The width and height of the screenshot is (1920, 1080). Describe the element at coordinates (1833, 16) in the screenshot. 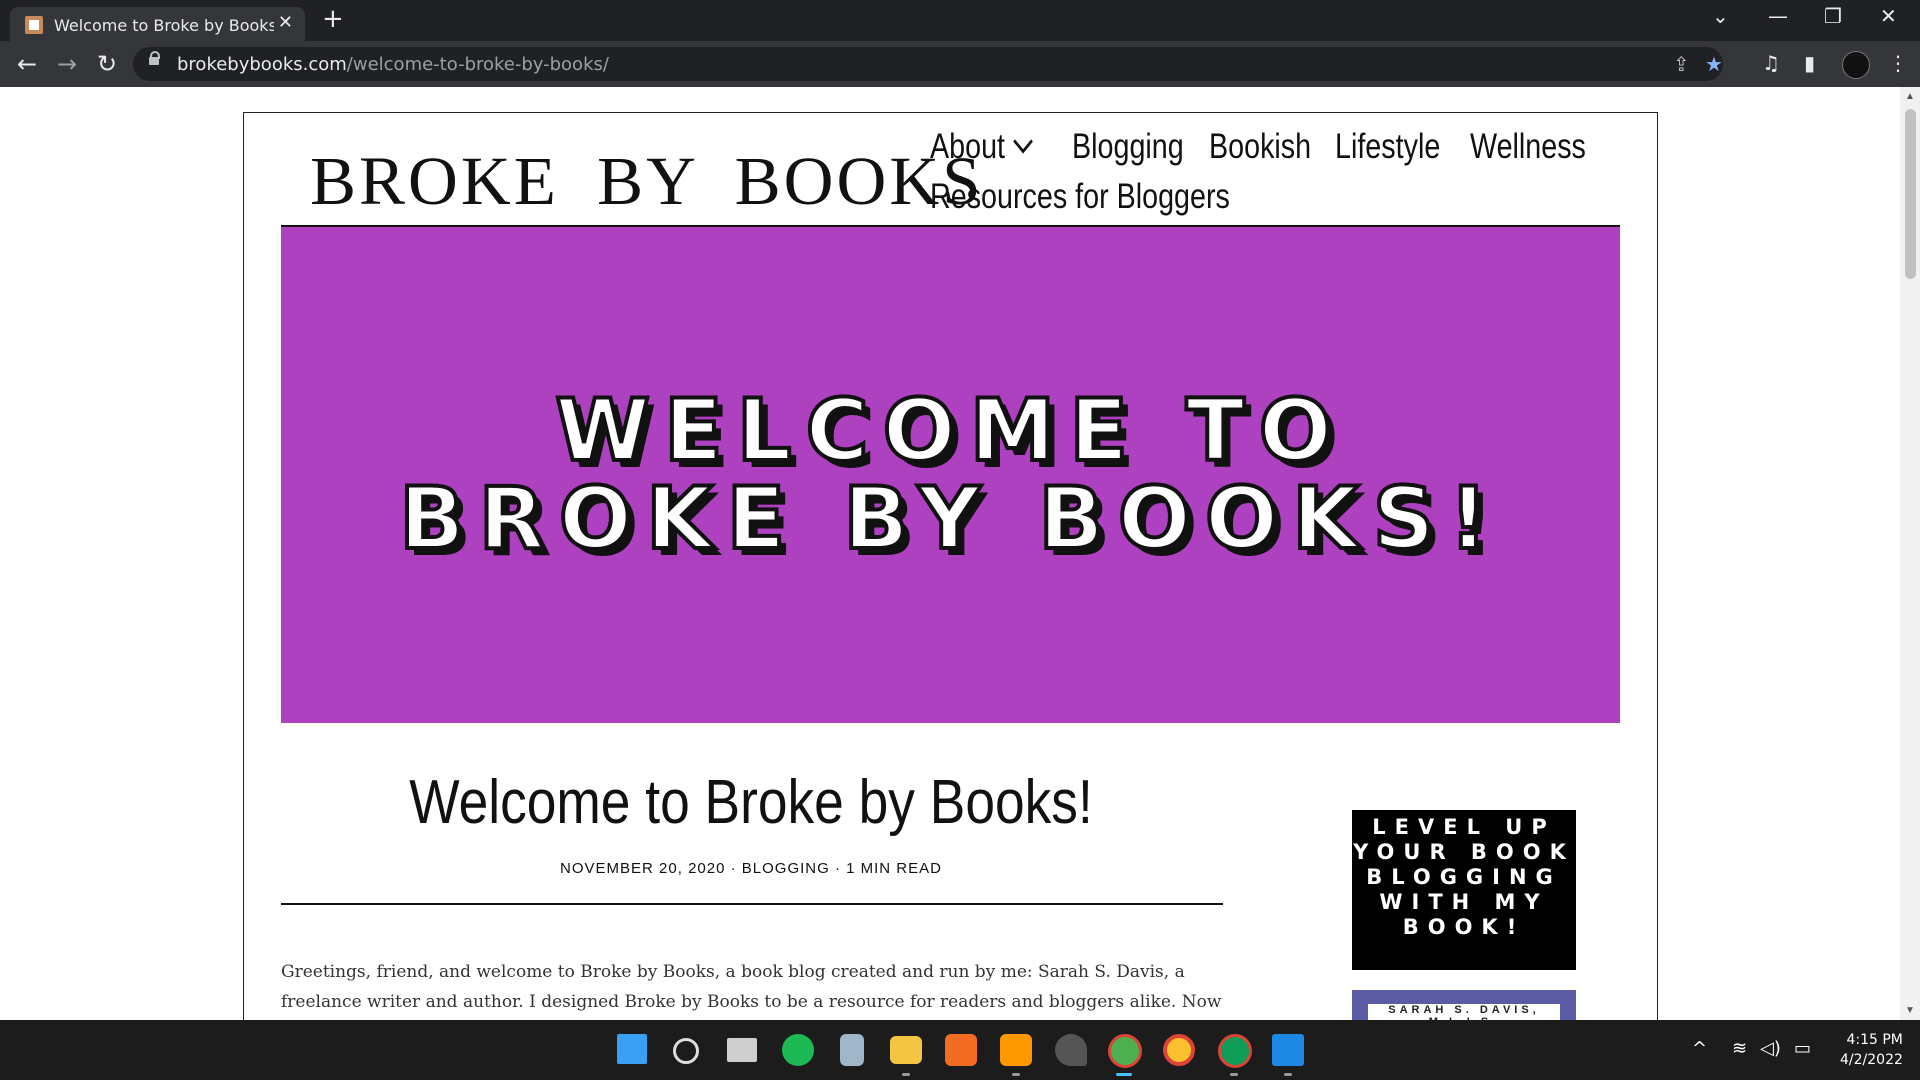

I see `restore-button: ❐` at that location.